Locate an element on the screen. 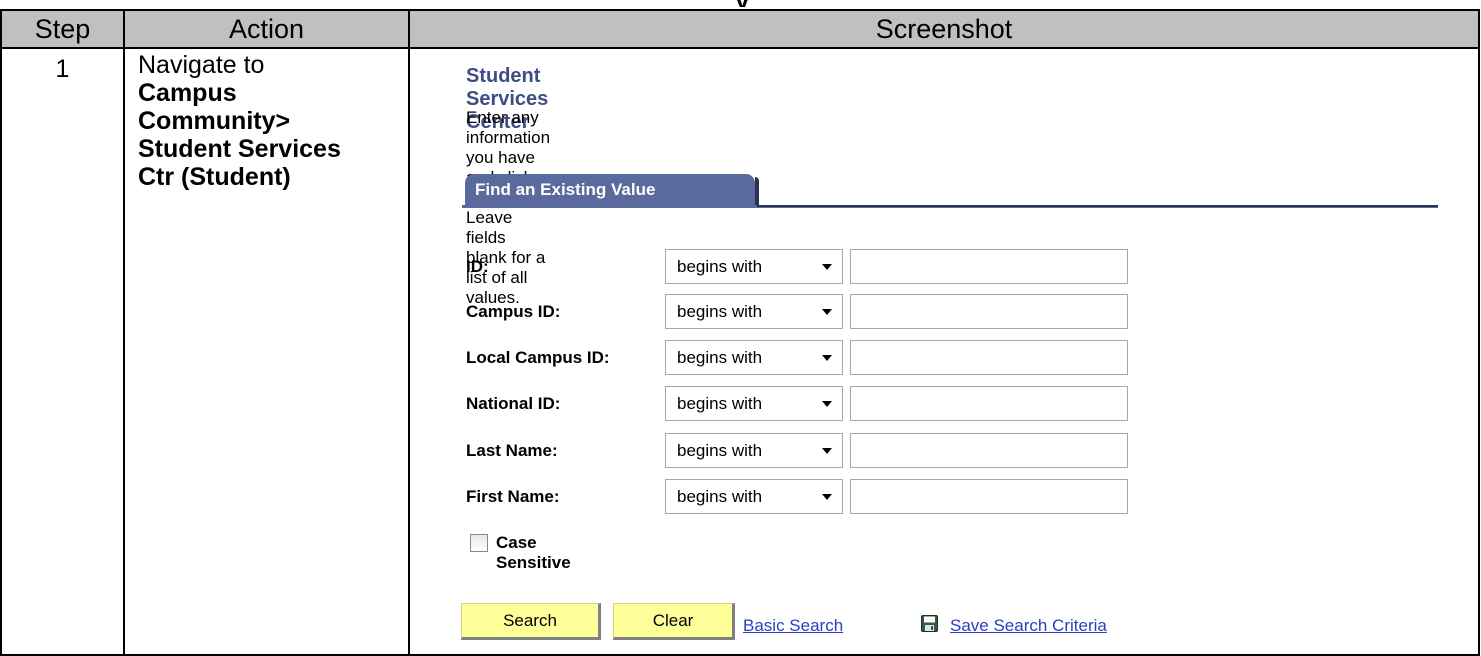 The height and width of the screenshot is (656, 1481). field-label: First Name: is located at coordinates (513, 496).